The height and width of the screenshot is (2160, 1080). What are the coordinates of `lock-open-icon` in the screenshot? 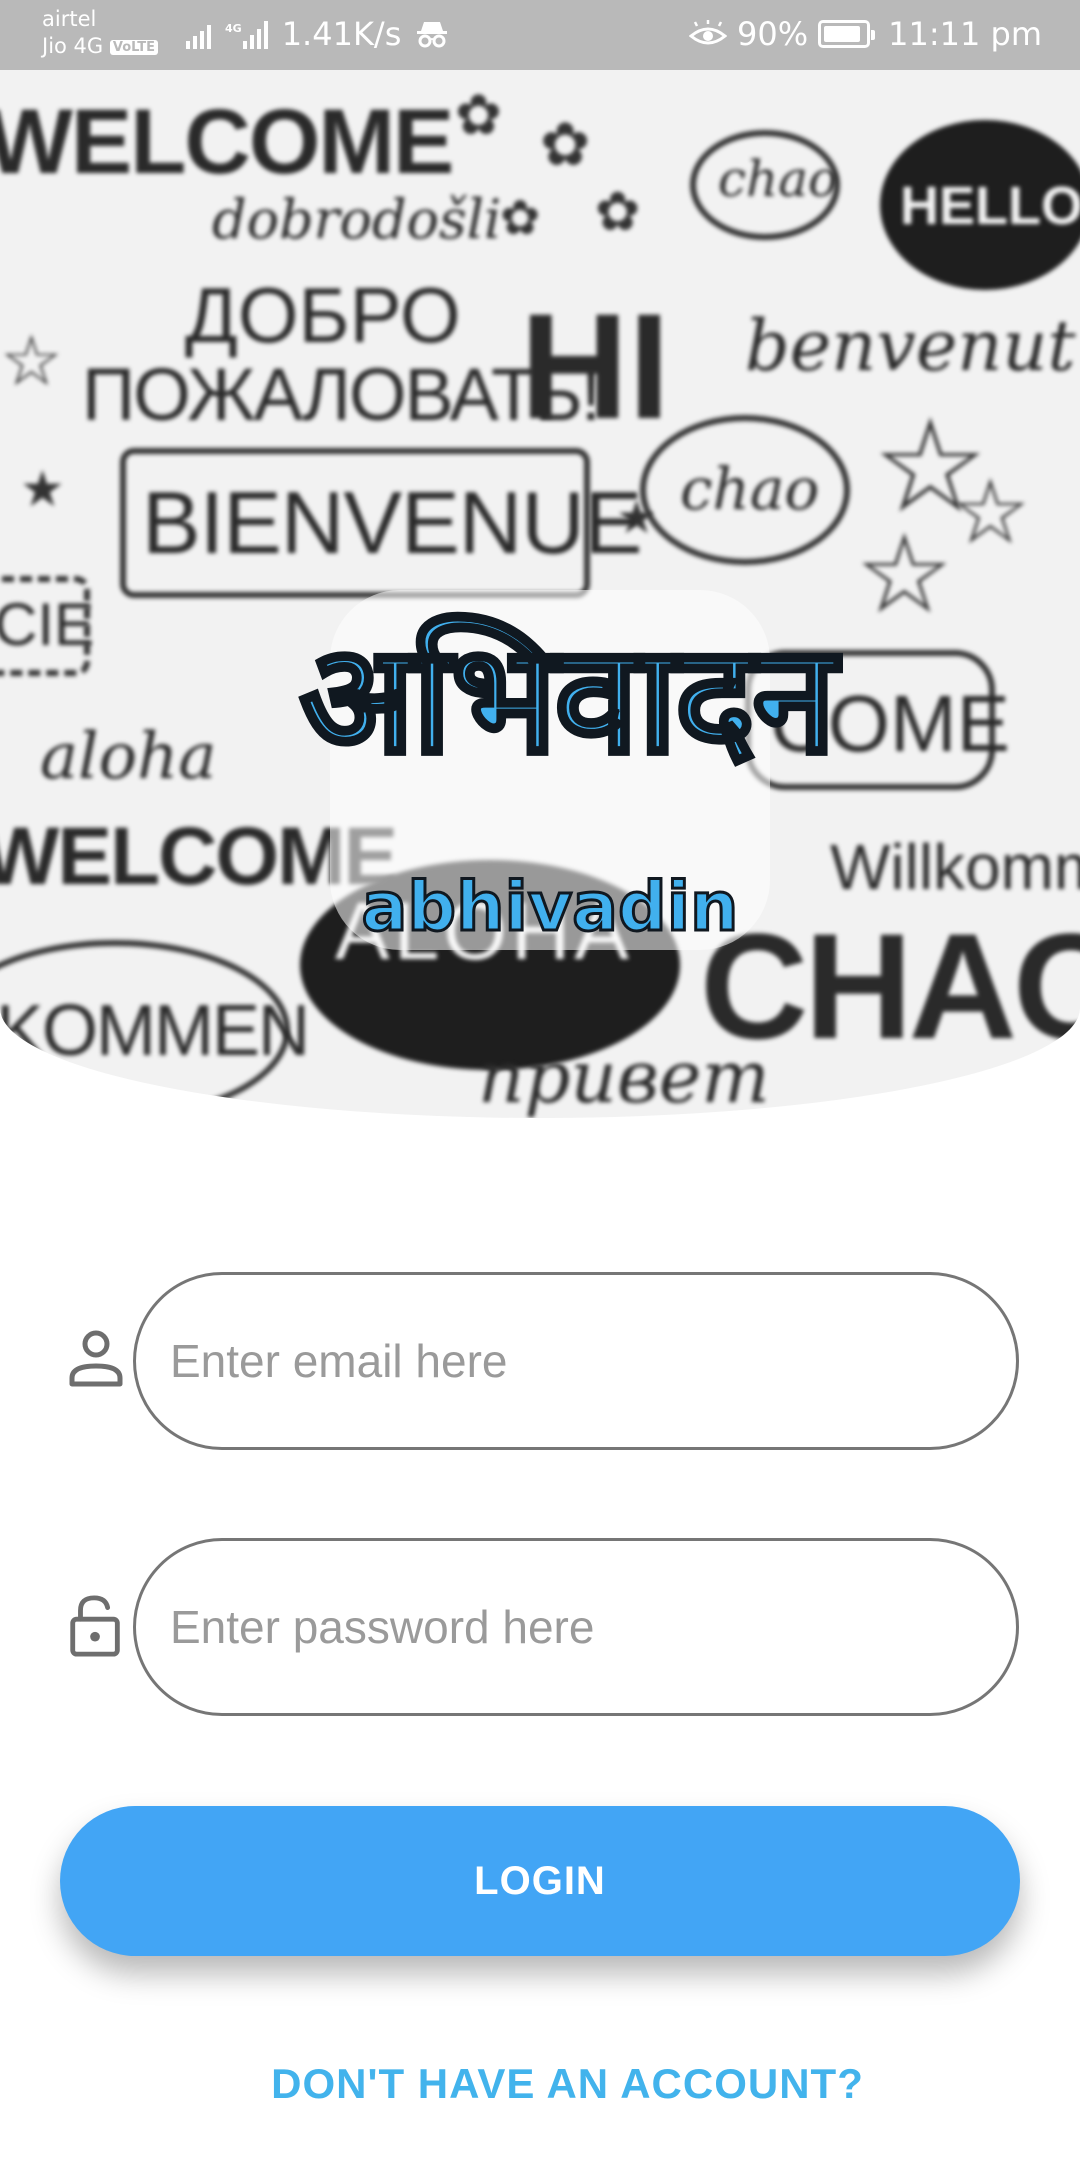 It's located at (95, 1626).